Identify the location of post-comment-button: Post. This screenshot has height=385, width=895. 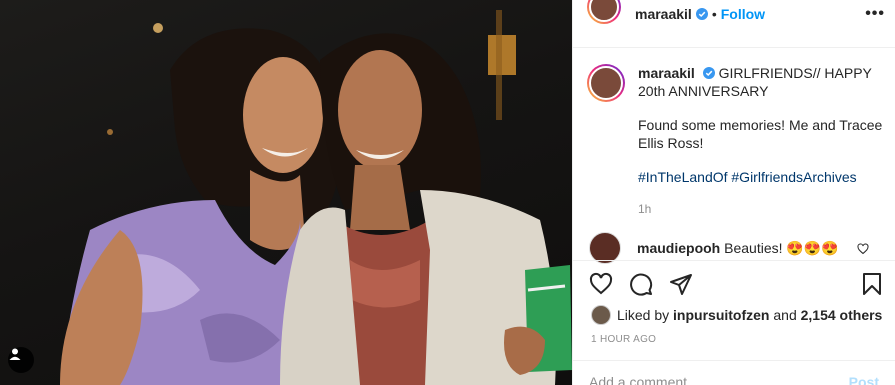
(864, 379).